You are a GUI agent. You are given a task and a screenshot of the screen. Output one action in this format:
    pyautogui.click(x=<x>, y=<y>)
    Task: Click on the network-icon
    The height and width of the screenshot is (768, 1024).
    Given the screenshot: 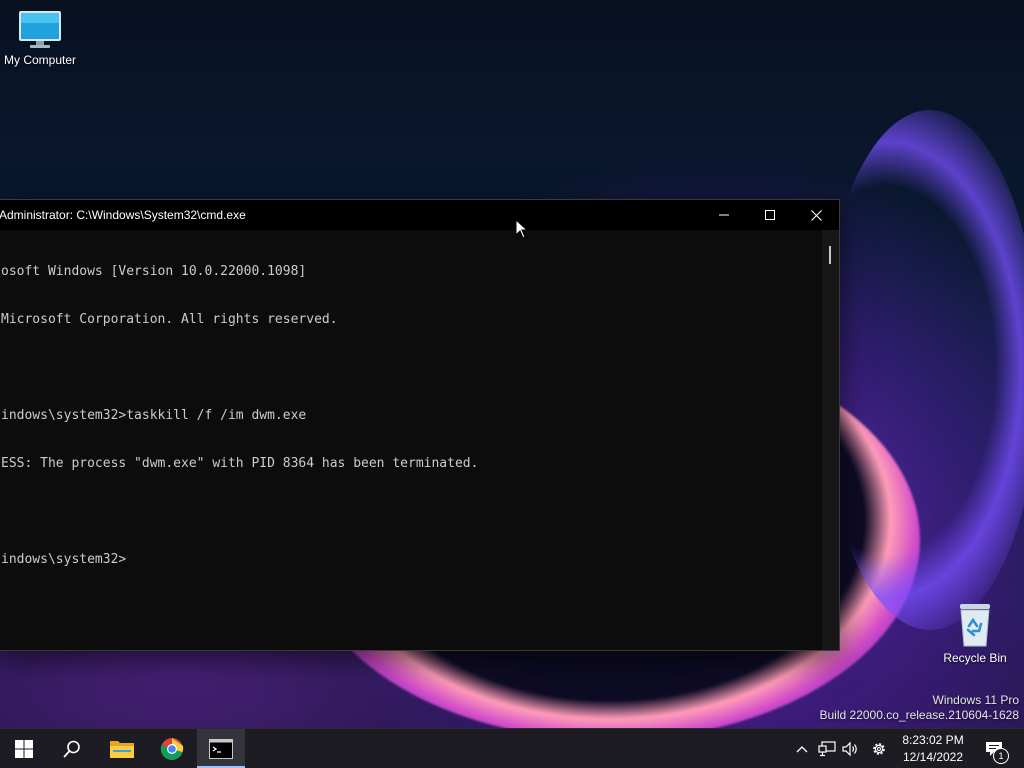 What is the action you would take?
    pyautogui.click(x=827, y=749)
    